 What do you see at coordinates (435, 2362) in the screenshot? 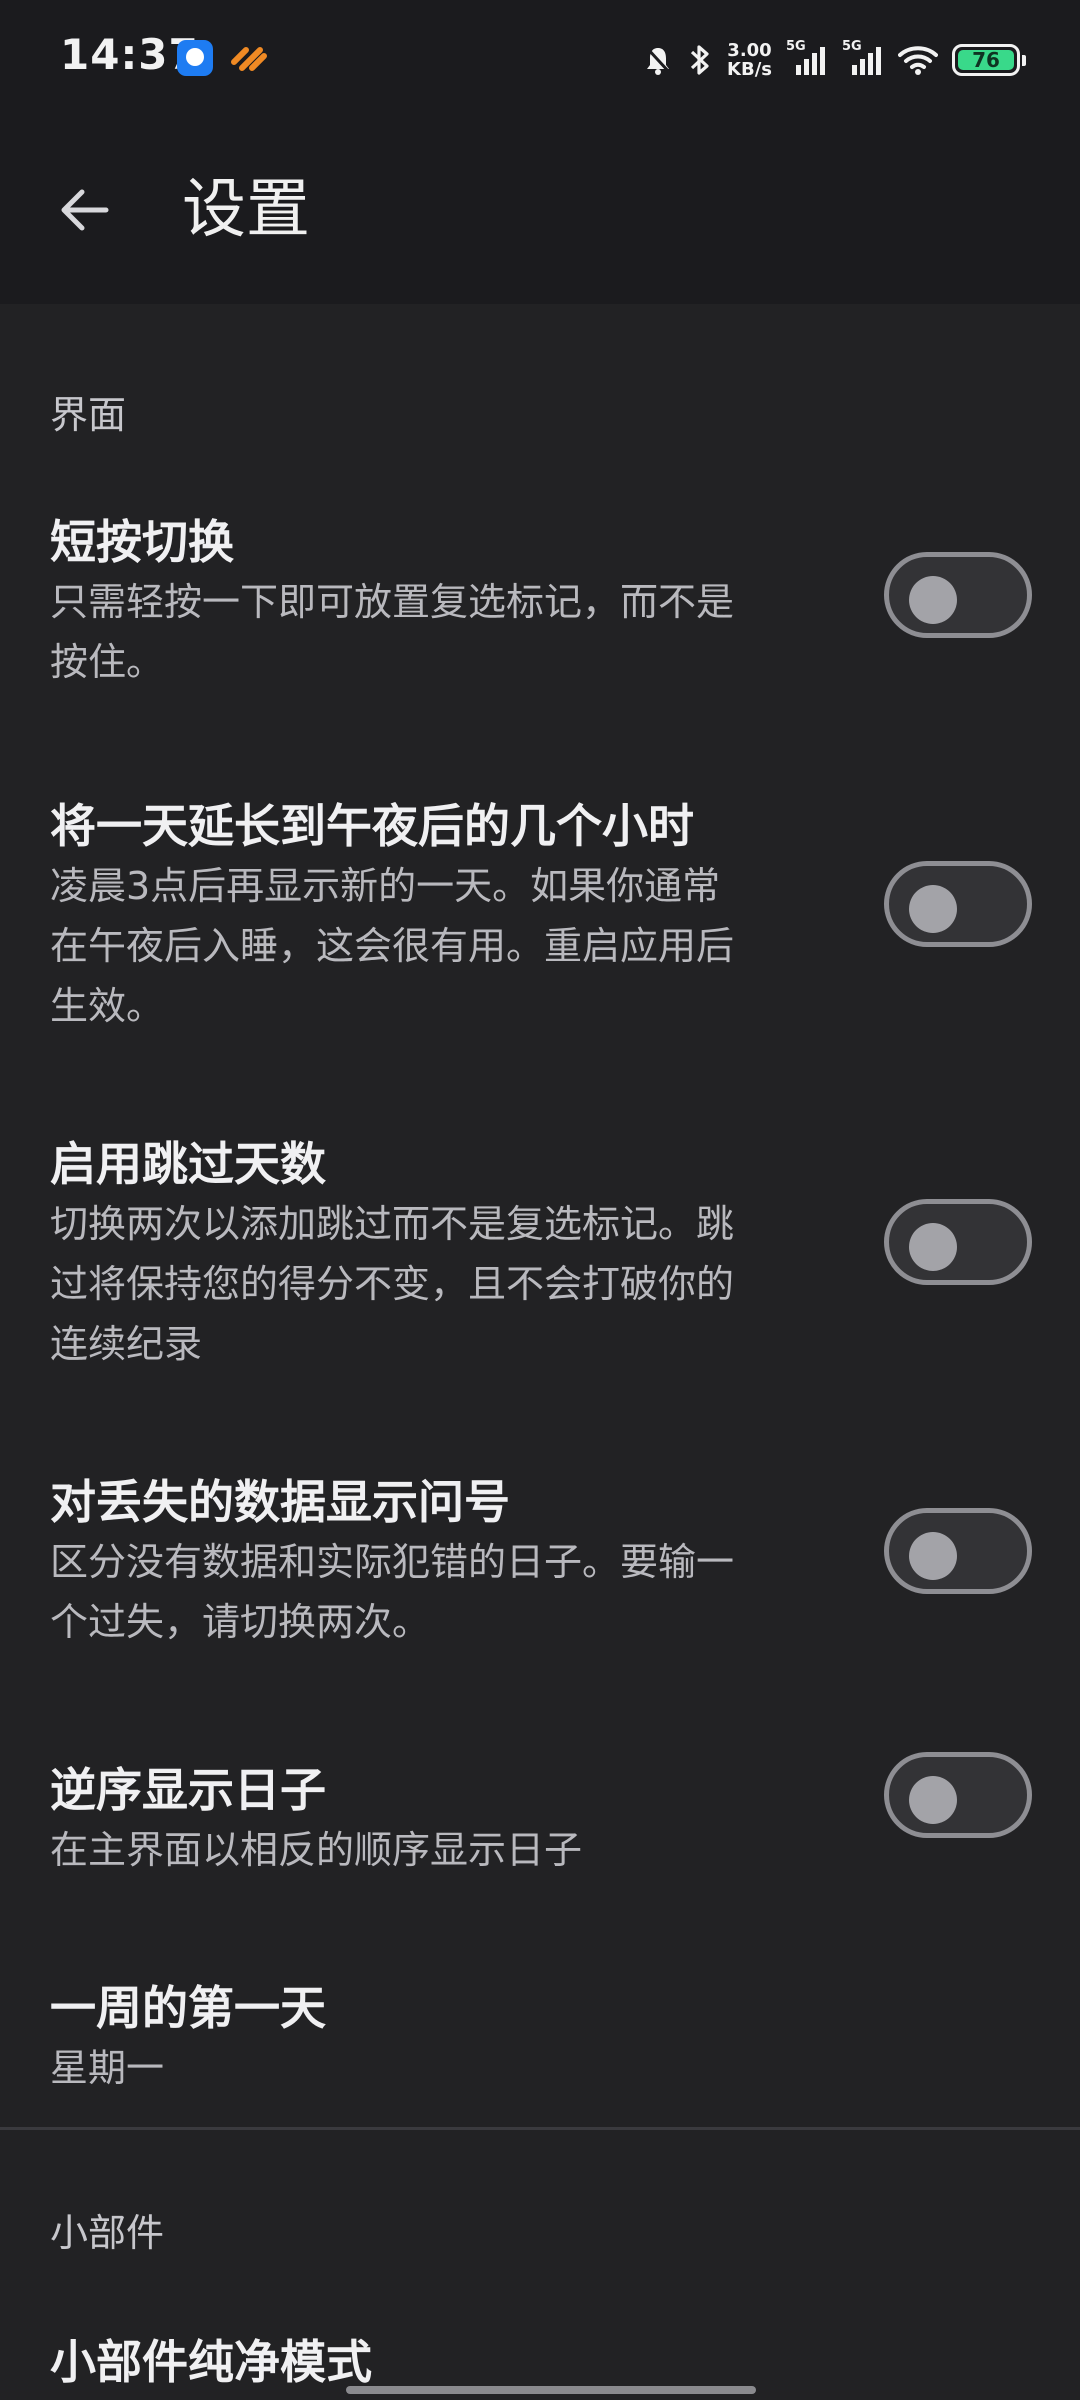
I see `setting-text: 小部件纯净模式` at bounding box center [435, 2362].